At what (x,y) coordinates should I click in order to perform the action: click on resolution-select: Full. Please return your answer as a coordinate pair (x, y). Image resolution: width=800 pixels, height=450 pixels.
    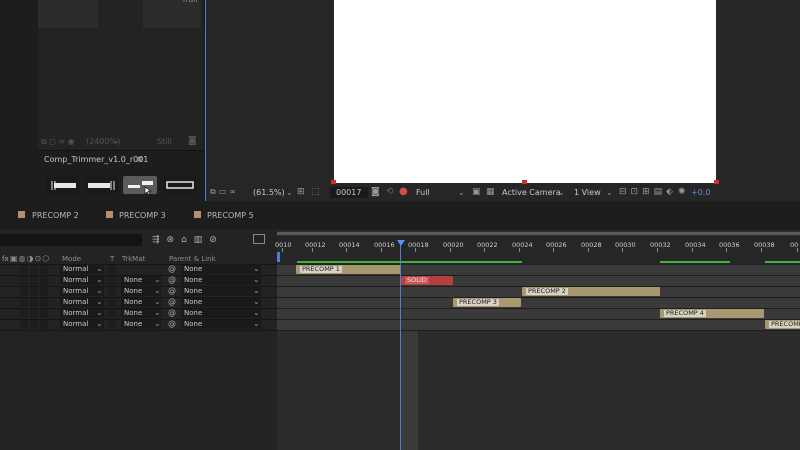
    Looking at the image, I should click on (423, 192).